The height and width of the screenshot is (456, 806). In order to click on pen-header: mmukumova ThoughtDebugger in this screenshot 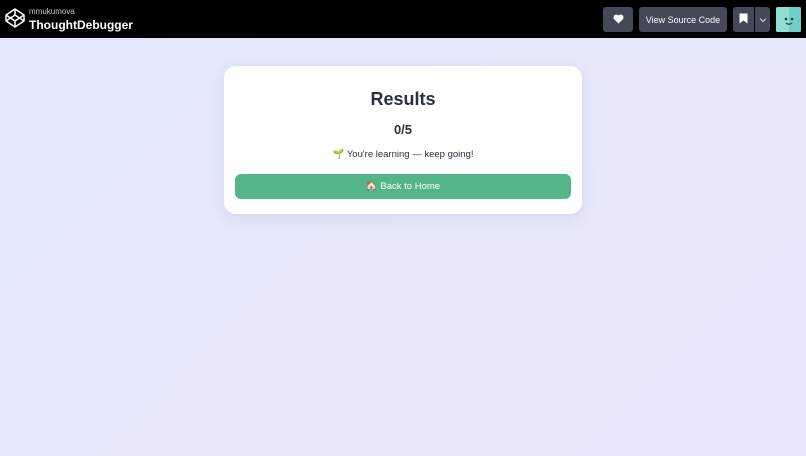, I will do `click(81, 20)`.